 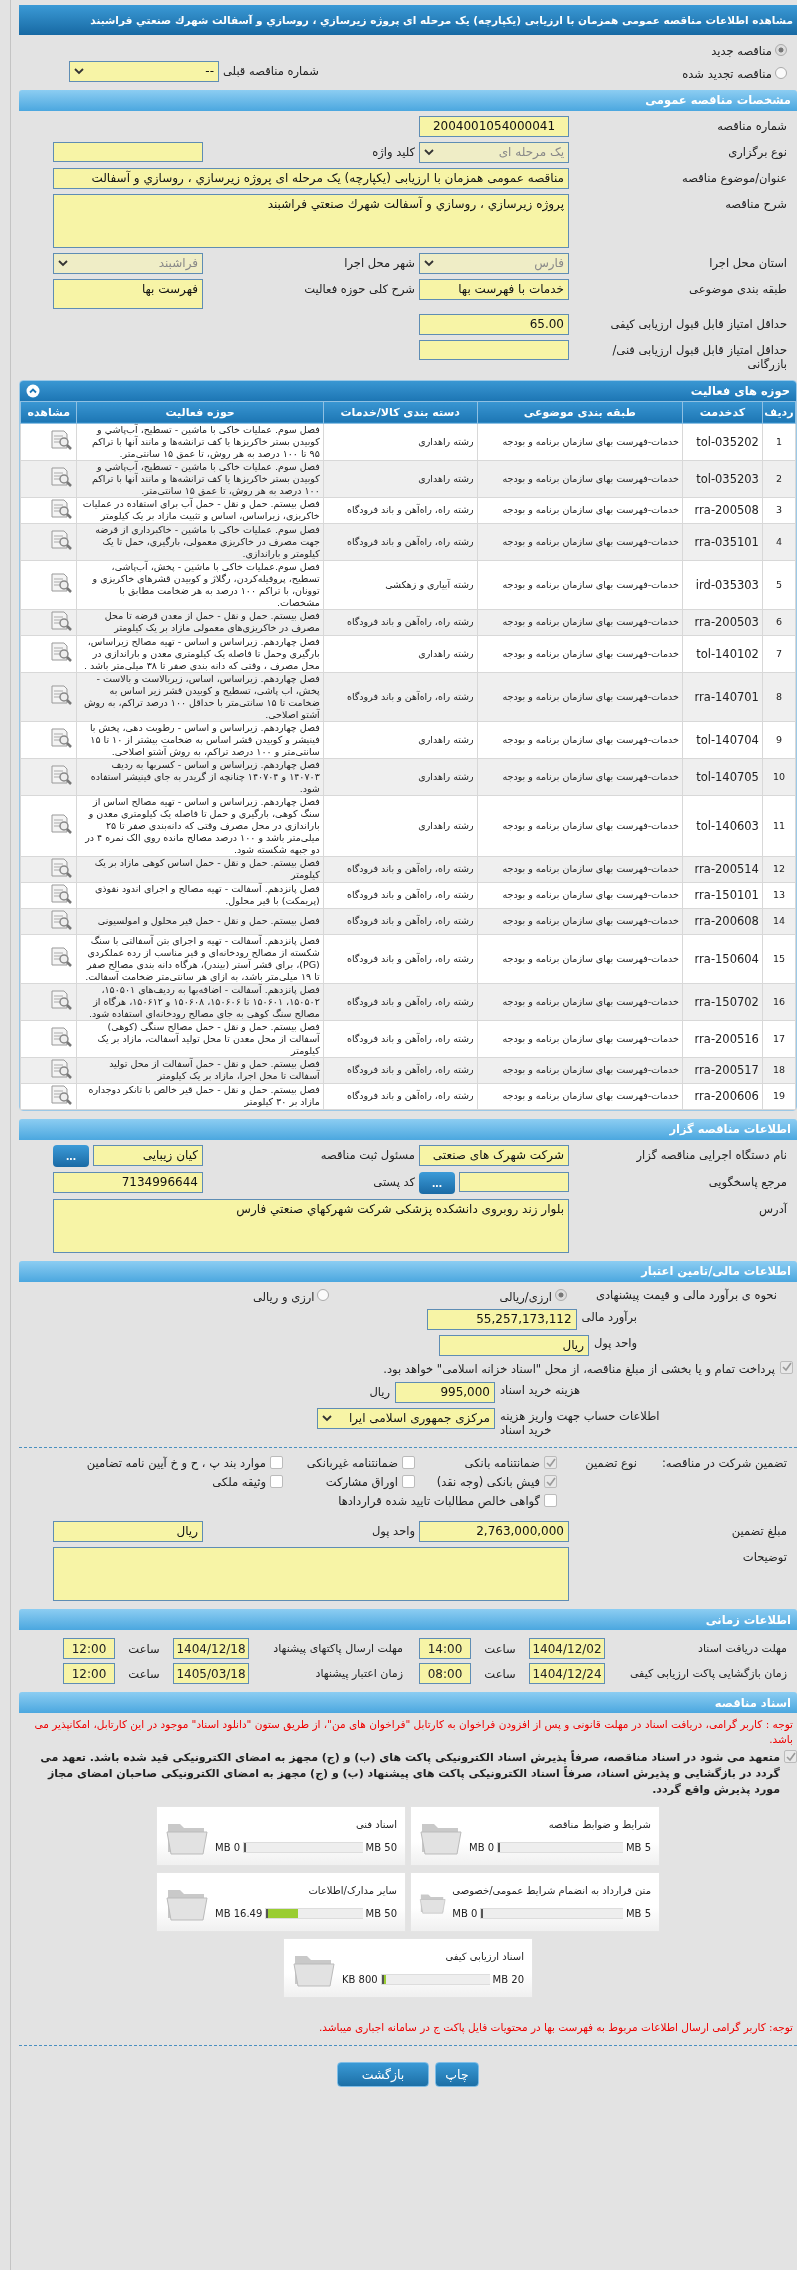 What do you see at coordinates (779, 921) in the screenshot?
I see `table-cell: 14` at bounding box center [779, 921].